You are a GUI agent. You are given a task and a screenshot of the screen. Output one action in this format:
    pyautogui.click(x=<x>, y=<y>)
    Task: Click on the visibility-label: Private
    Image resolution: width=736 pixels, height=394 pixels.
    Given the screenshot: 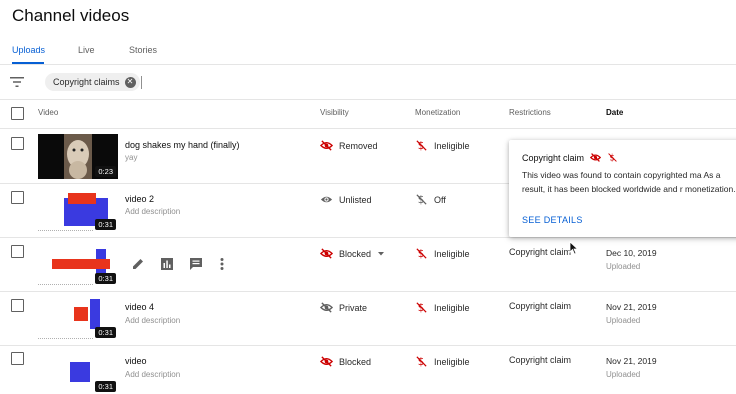 What is the action you would take?
    pyautogui.click(x=353, y=307)
    